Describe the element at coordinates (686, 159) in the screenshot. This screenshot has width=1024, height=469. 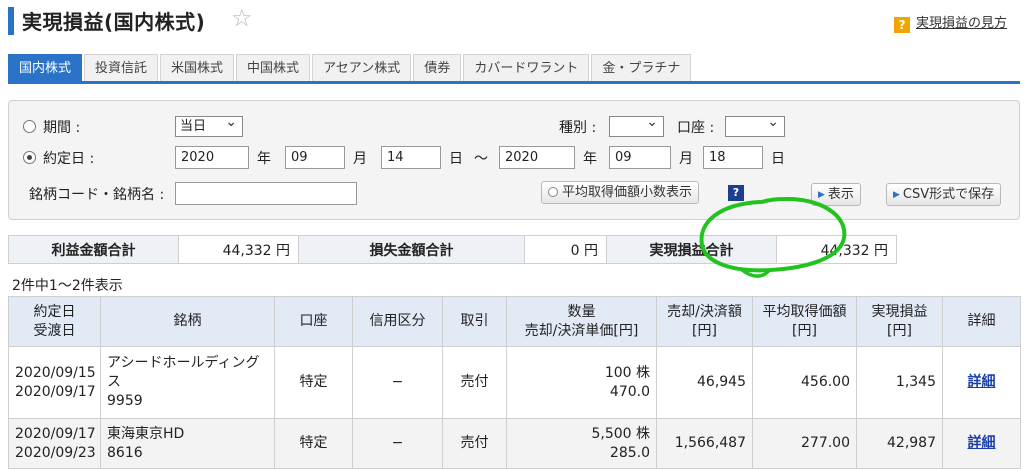
I see `to-month-unit: 月` at that location.